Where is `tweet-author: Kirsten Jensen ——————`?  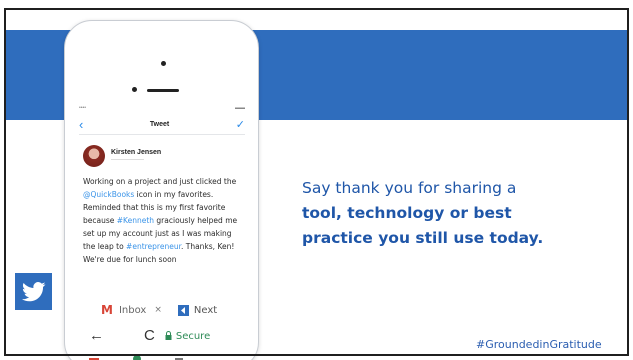 tweet-author: Kirsten Jensen —————— is located at coordinates (122, 156).